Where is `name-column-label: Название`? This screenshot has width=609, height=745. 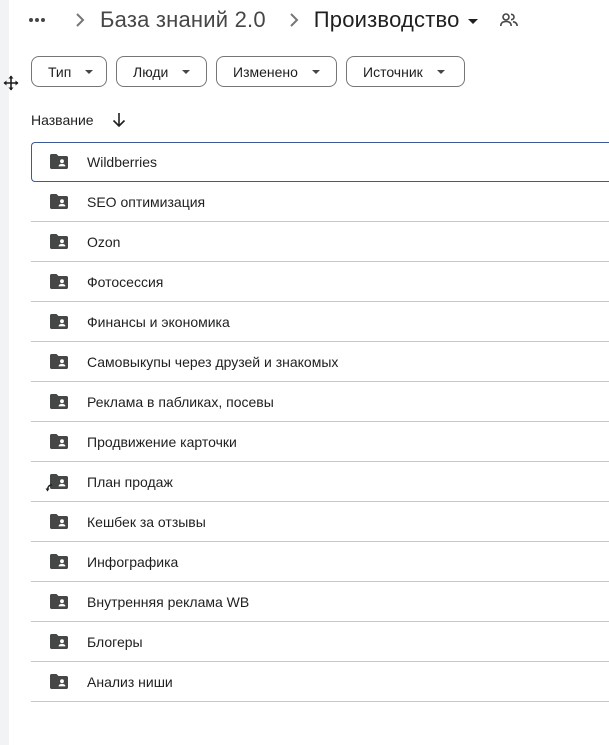
name-column-label: Название is located at coordinates (62, 120).